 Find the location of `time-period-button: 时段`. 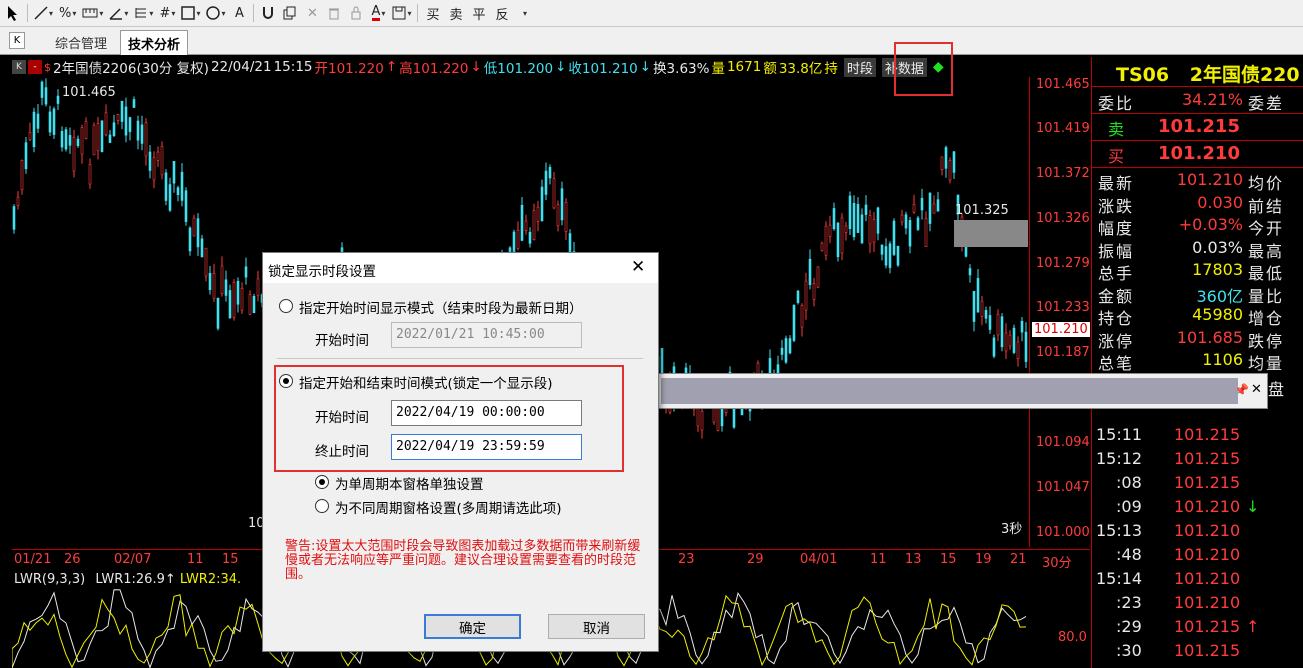

time-period-button: 时段 is located at coordinates (859, 67).